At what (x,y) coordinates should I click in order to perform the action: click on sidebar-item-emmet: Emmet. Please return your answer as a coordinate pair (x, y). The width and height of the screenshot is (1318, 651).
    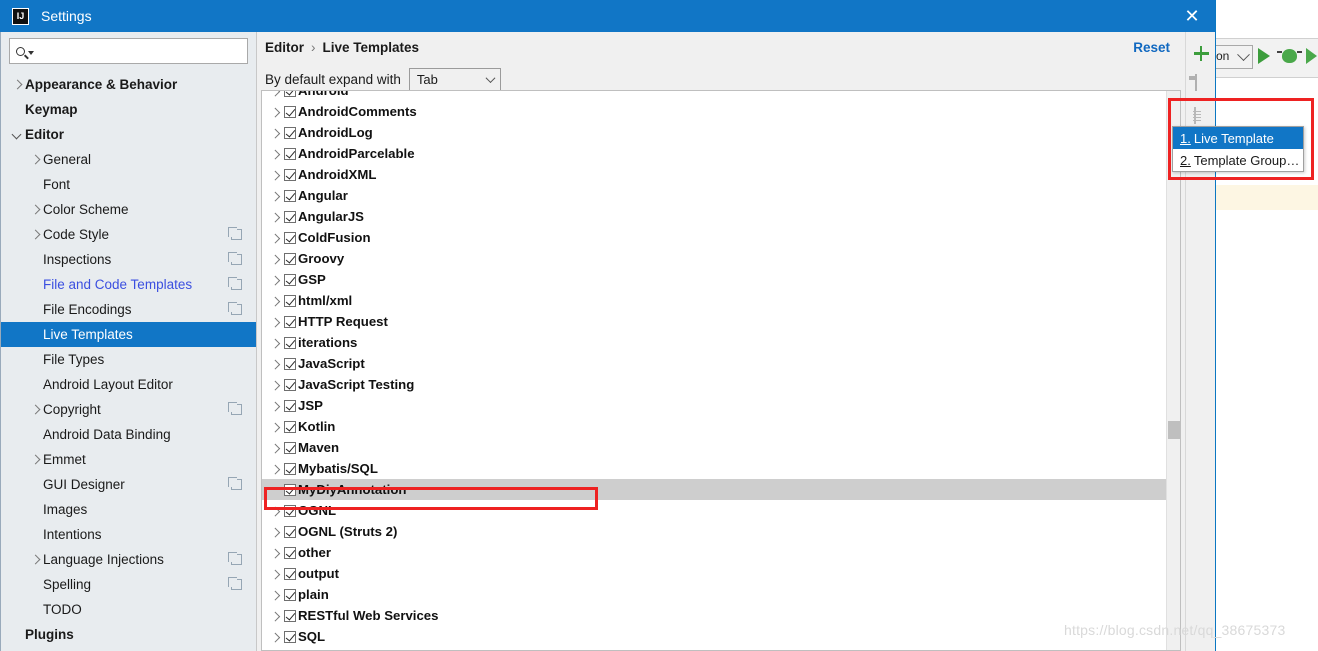
    Looking at the image, I should click on (128, 459).